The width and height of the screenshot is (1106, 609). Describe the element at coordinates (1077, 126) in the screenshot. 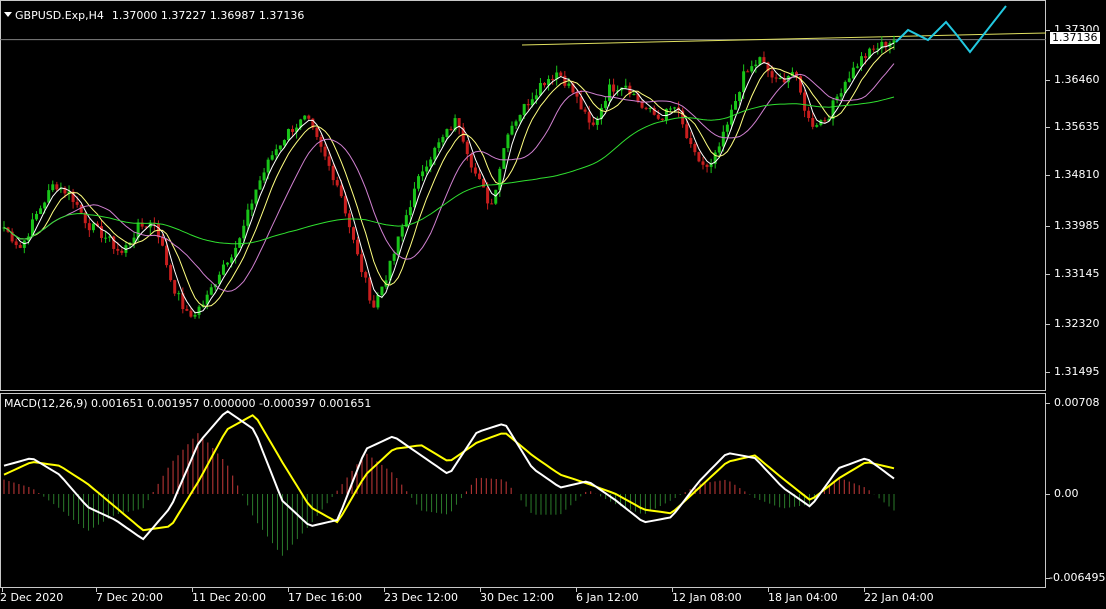

I see `price-tick: 1.35635` at that location.